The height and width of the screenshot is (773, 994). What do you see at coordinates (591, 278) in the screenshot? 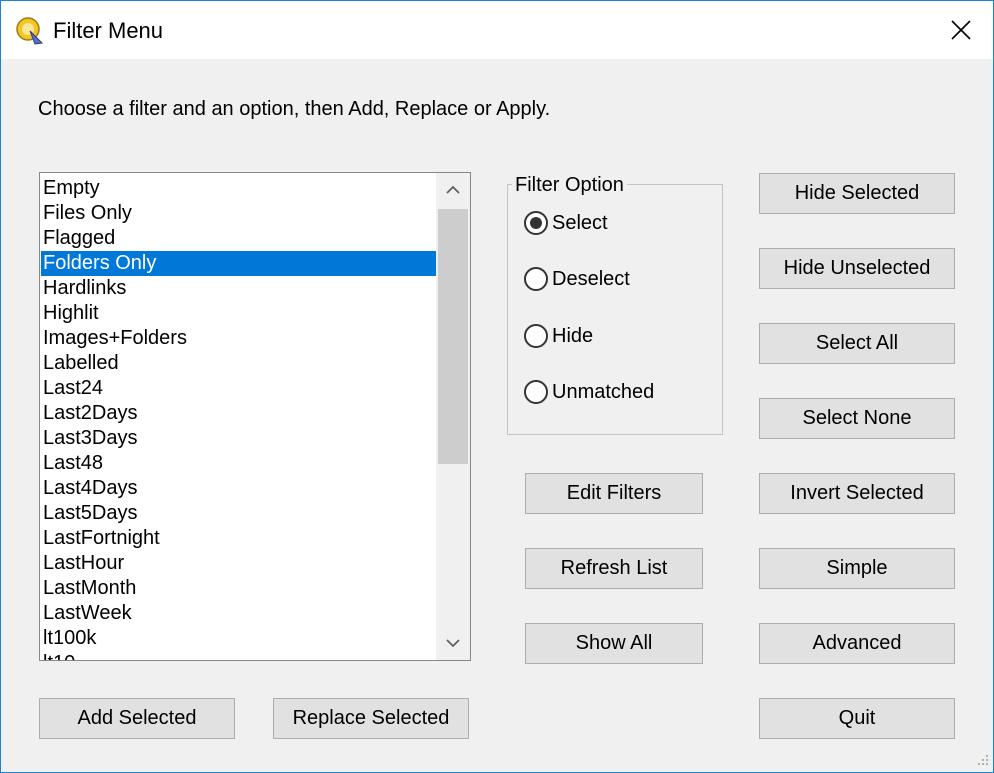
I see `radio-label: Deselect` at bounding box center [591, 278].